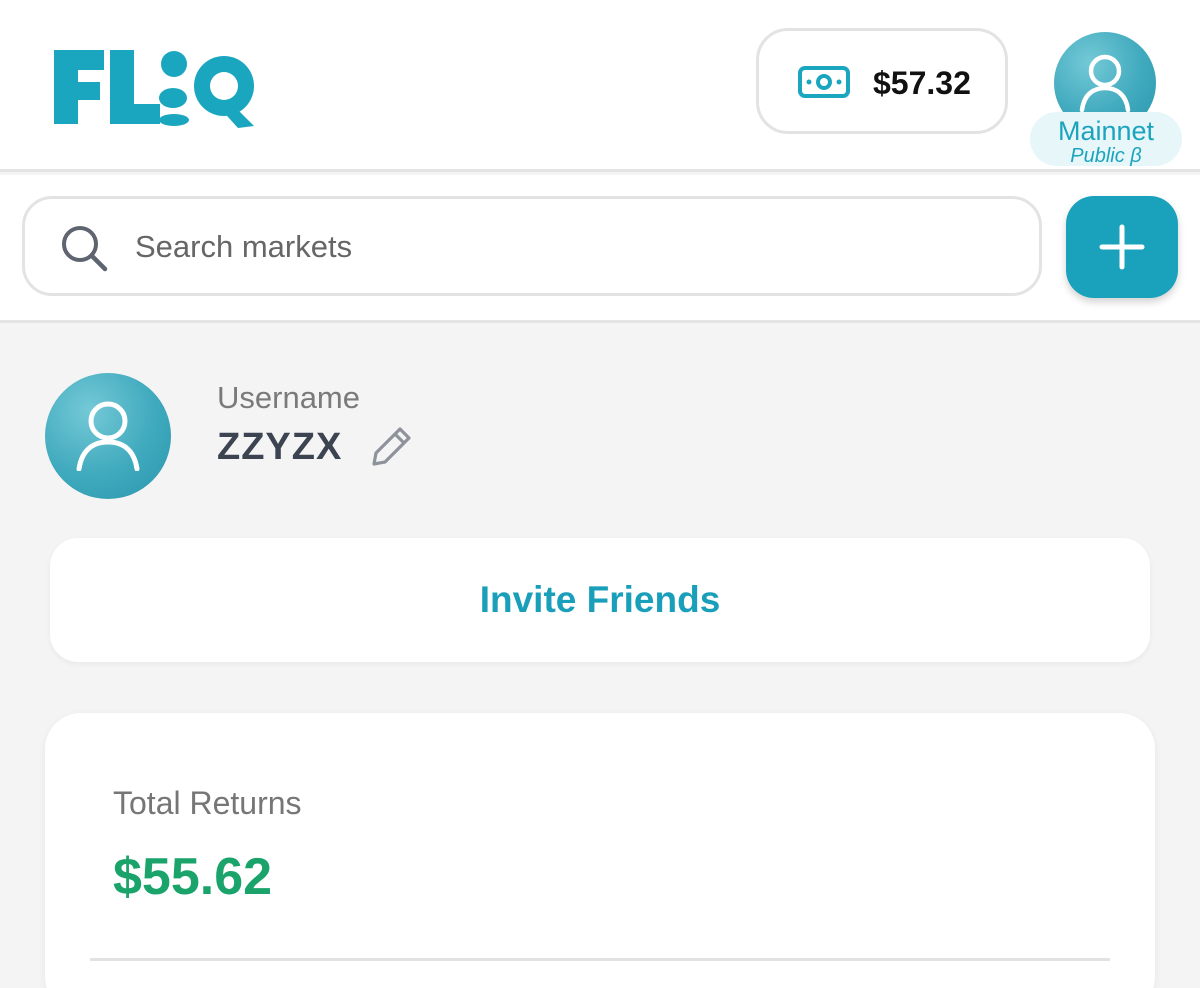  I want to click on wallet-balance-value: $57.32, so click(922, 83).